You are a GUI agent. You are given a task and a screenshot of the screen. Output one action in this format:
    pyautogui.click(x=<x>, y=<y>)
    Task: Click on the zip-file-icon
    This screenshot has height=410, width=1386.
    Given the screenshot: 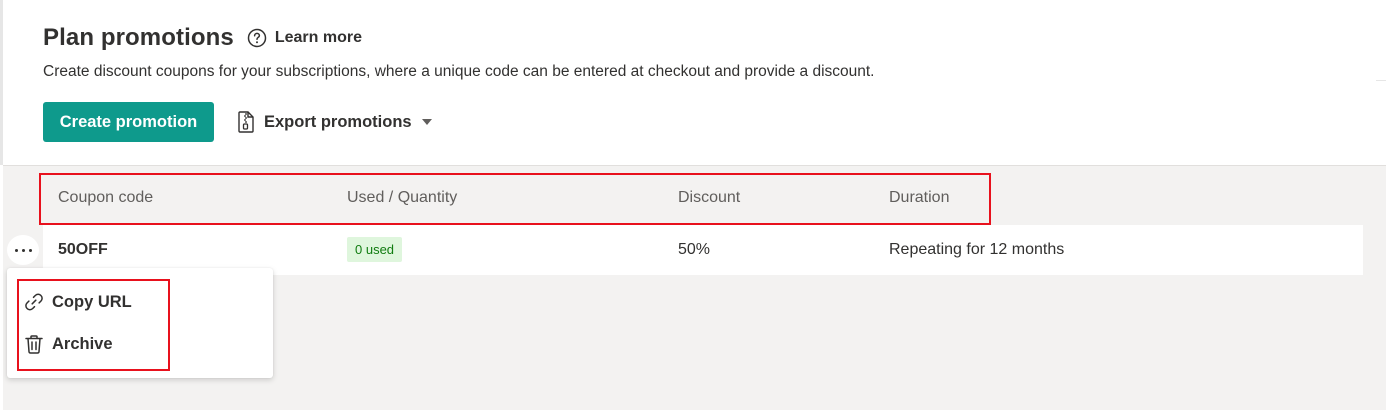 What is the action you would take?
    pyautogui.click(x=246, y=122)
    